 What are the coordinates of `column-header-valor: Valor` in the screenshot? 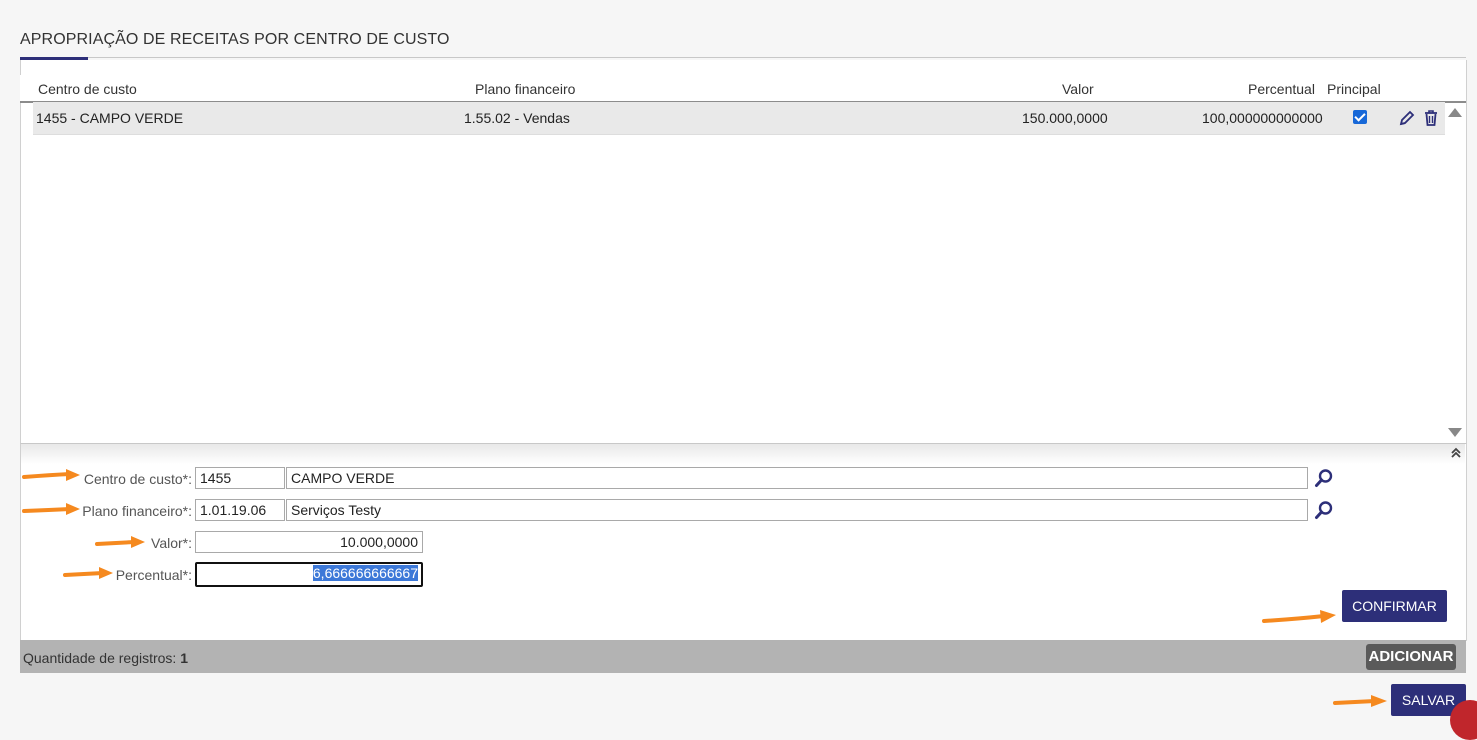 It's located at (1078, 89).